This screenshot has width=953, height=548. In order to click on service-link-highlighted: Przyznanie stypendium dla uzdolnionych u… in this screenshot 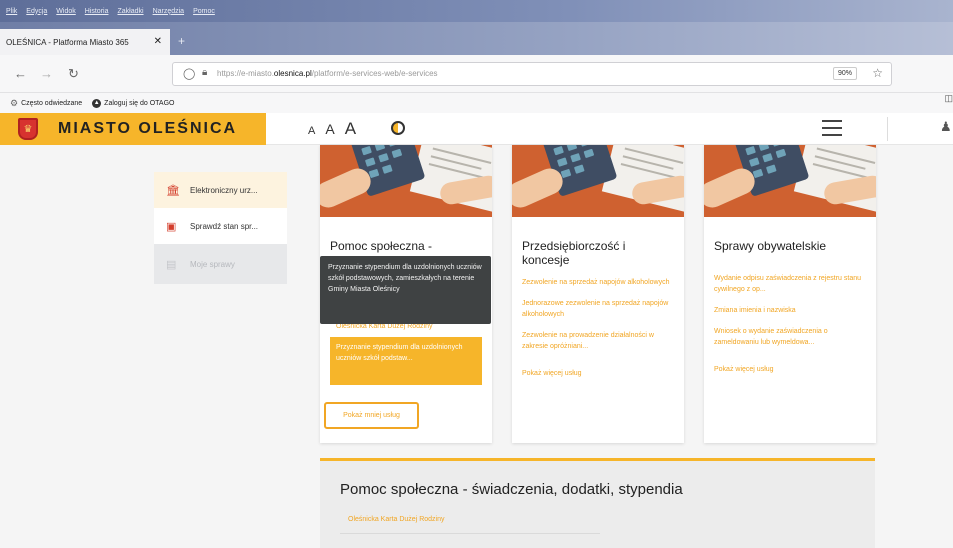, I will do `click(406, 361)`.